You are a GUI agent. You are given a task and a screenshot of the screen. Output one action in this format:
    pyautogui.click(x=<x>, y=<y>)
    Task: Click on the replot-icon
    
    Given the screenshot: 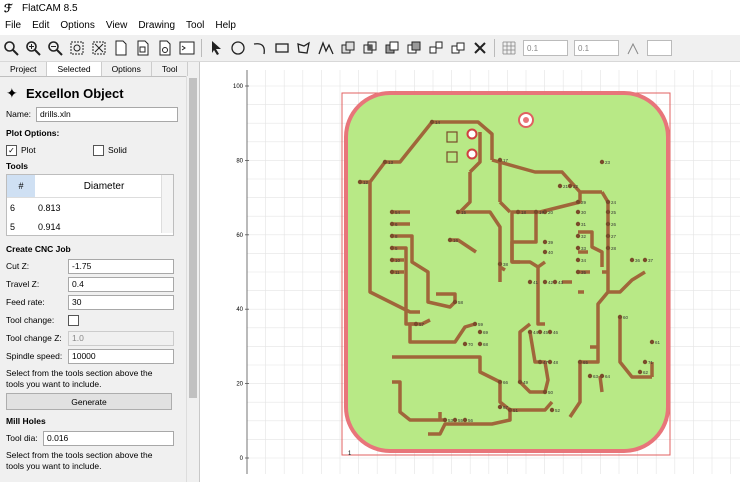 What is the action you would take?
    pyautogui.click(x=77, y=48)
    